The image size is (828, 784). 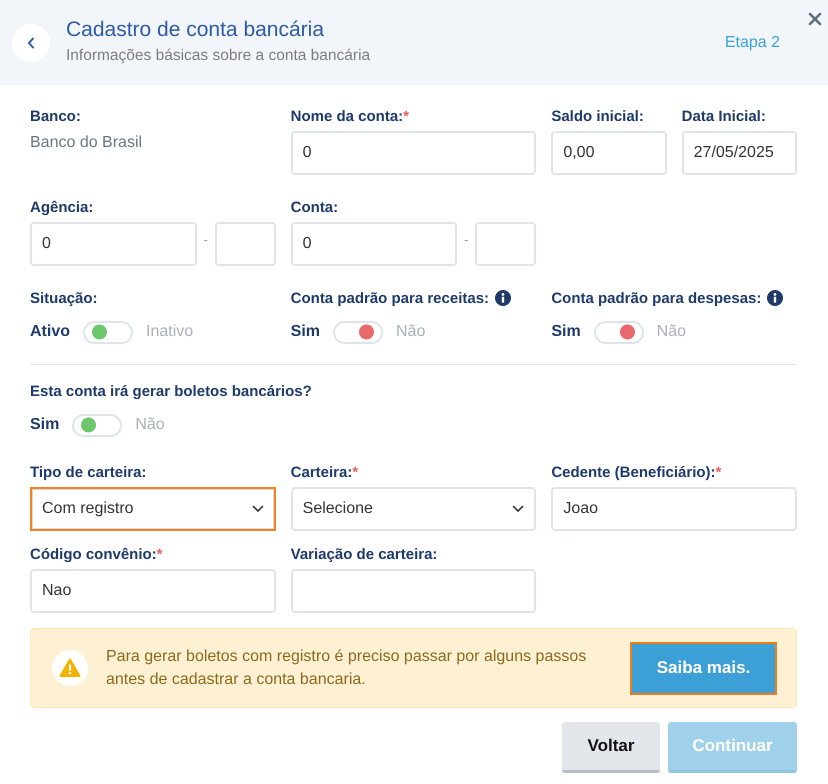 I want to click on text-input: Joao, so click(x=674, y=509).